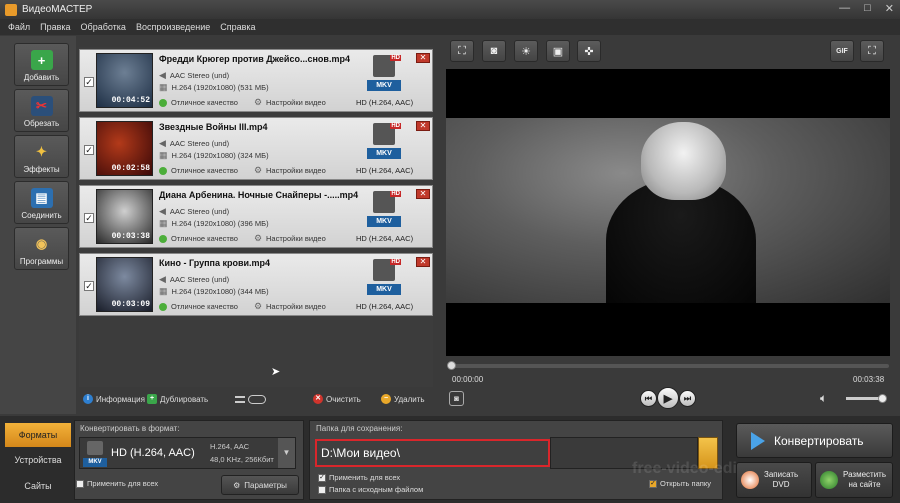 Image resolution: width=900 pixels, height=503 pixels. I want to click on menu-help: Справка, so click(237, 27).